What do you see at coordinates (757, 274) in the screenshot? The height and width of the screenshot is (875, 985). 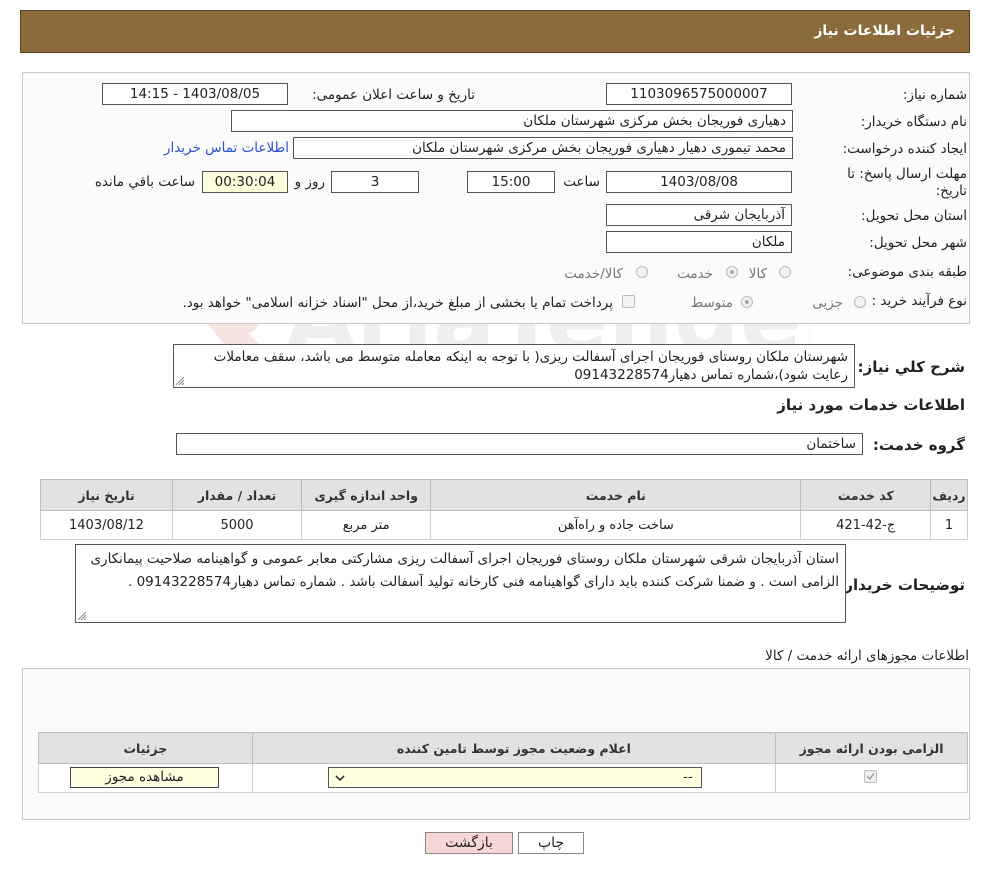 I see `category-option-goods: کالا` at bounding box center [757, 274].